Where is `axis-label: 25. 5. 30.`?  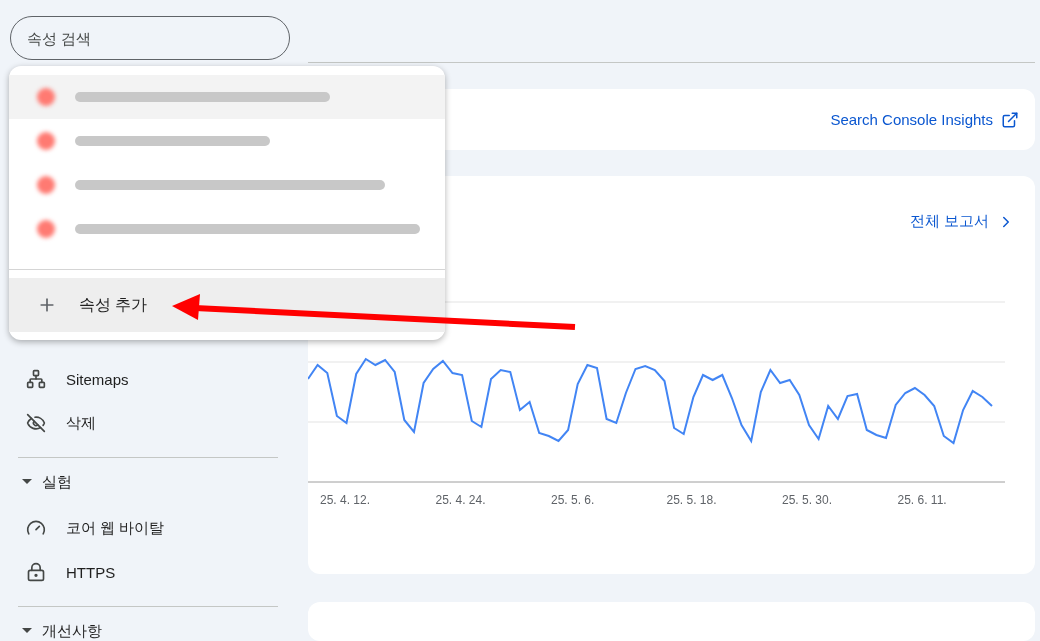
axis-label: 25. 5. 30. is located at coordinates (808, 500).